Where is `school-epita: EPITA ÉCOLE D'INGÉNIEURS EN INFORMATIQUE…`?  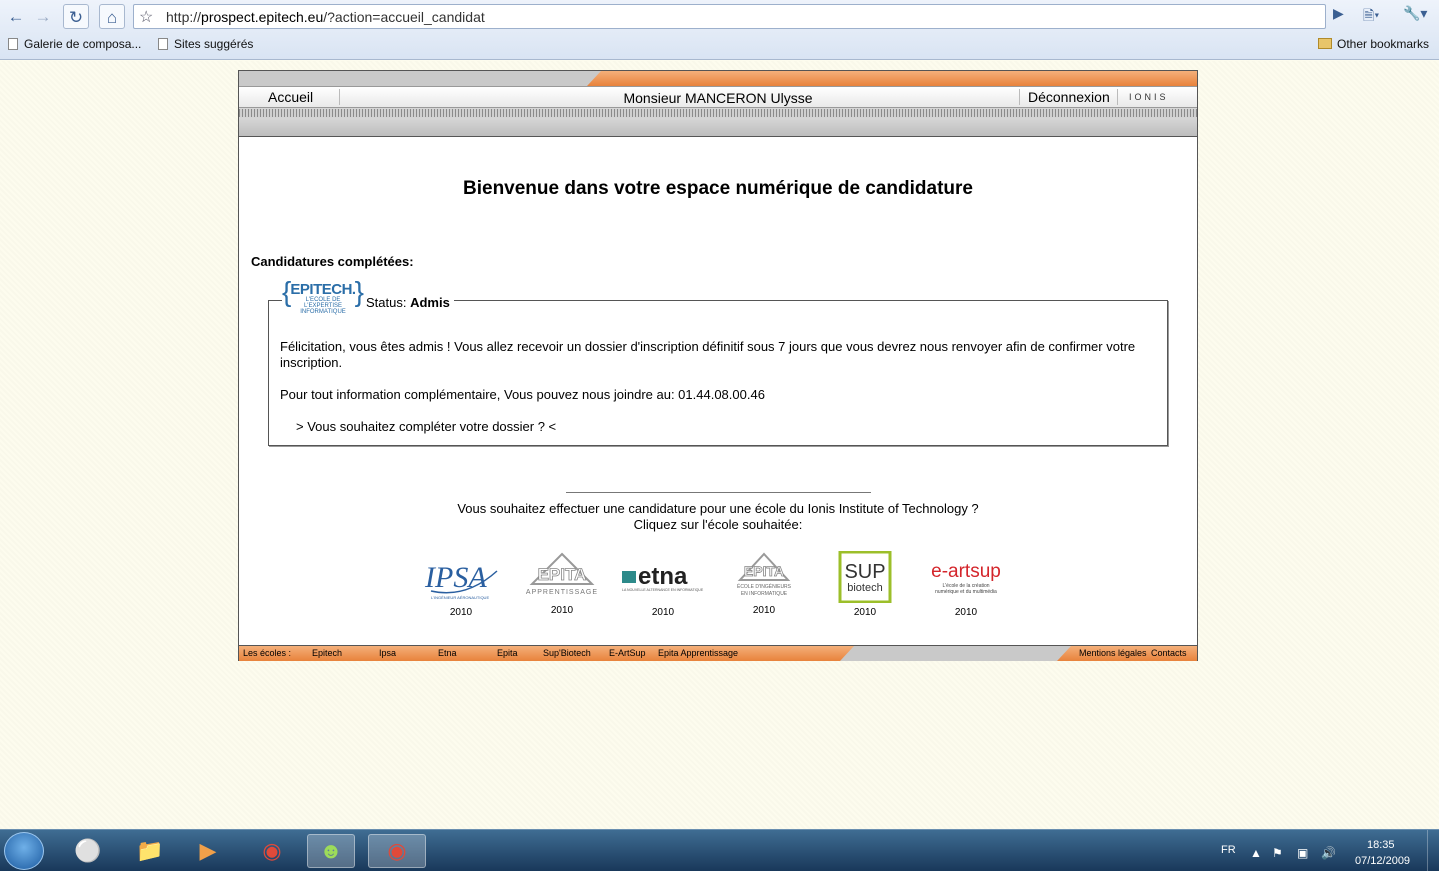 school-epita: EPITA ÉCOLE D'INGÉNIEURS EN INFORMATIQUE… is located at coordinates (764, 582).